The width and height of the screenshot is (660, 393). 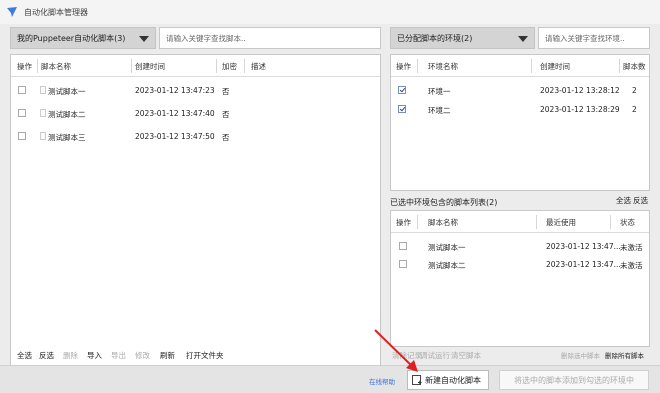 I want to click on new-script-label: 新建自动化脚本, so click(x=453, y=380).